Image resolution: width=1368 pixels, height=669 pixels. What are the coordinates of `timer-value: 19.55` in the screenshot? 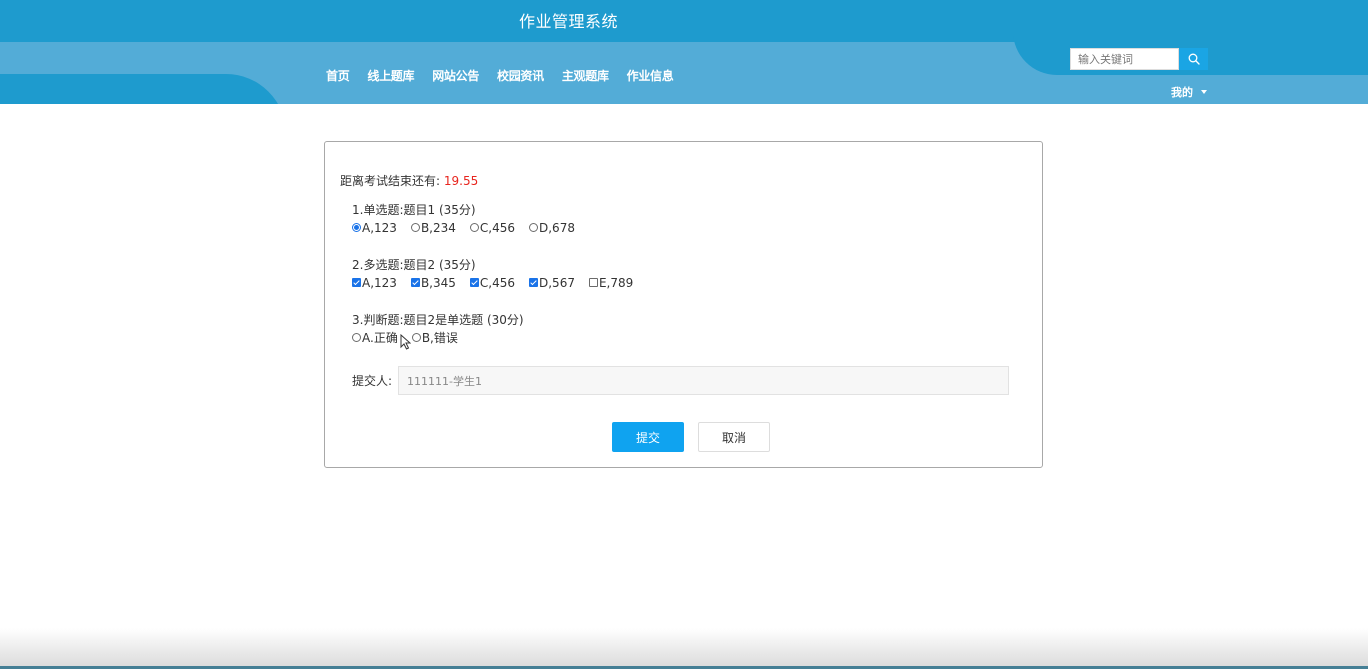 It's located at (461, 181).